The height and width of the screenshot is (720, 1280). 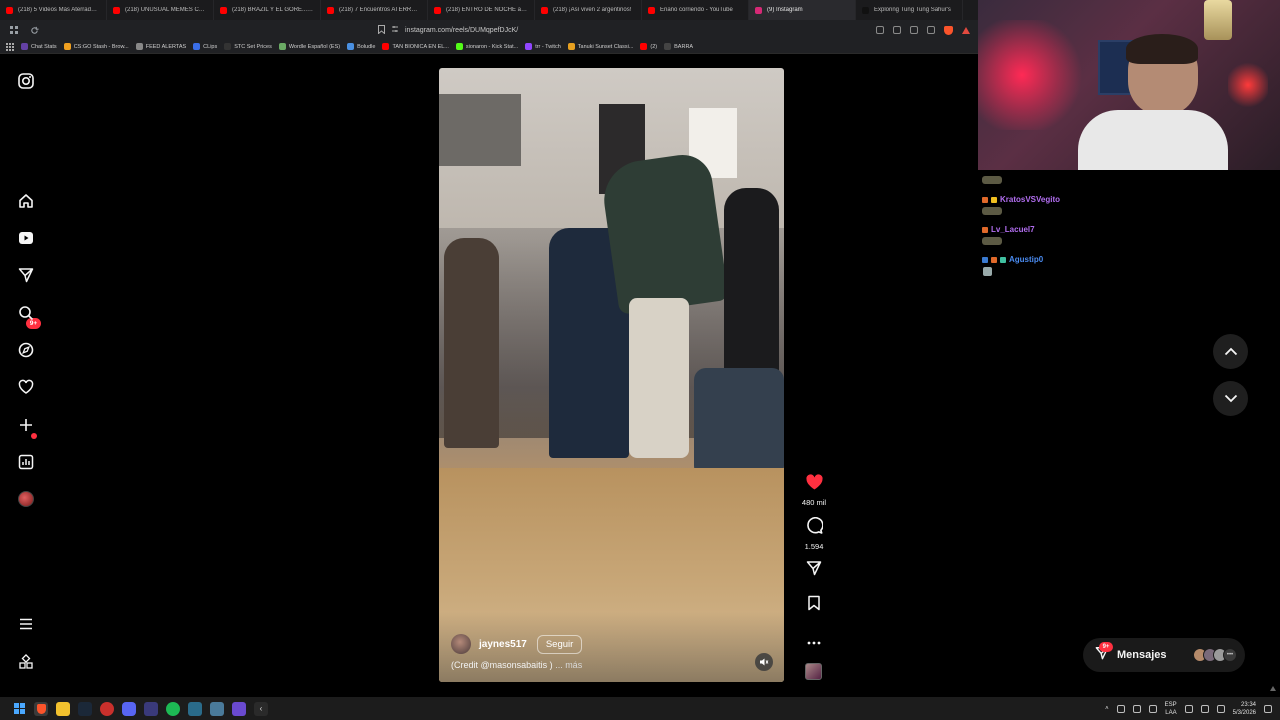 I want to click on browser-tab: (218) ¡Así viven 2 argentinos!, so click(x=588, y=10).